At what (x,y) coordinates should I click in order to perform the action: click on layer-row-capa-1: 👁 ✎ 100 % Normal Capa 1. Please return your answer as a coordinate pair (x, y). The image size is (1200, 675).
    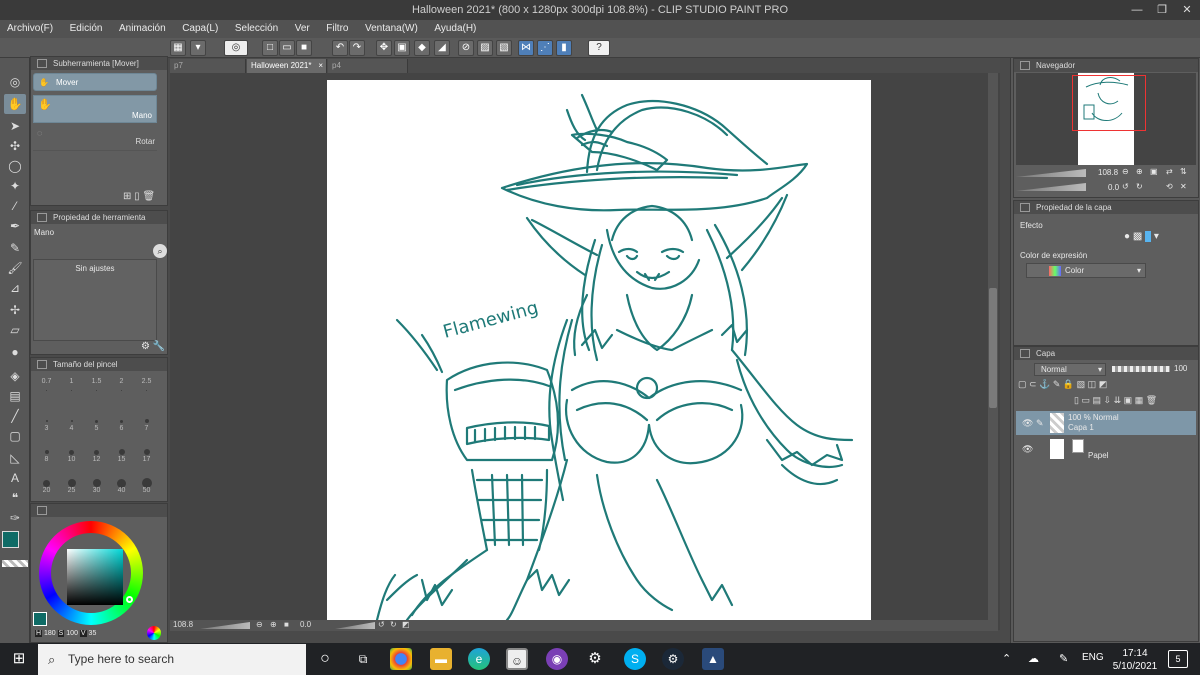
    Looking at the image, I should click on (1106, 423).